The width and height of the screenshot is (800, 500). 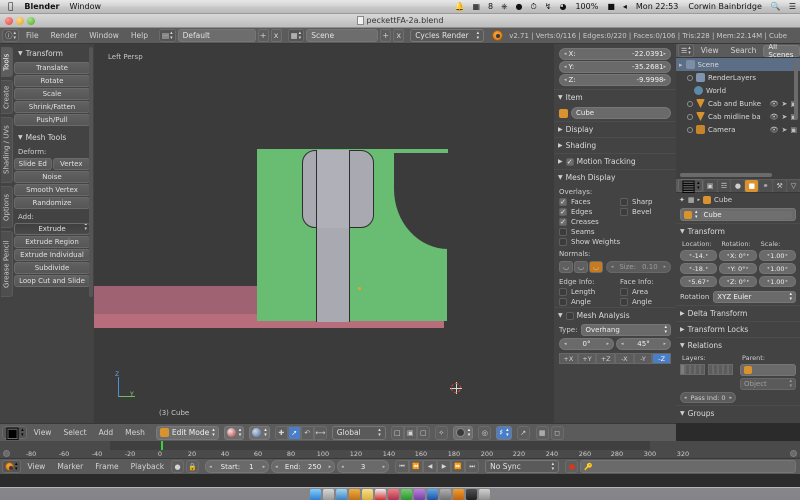 What do you see at coordinates (710, 185) in the screenshot?
I see `properties-tab-render: ▣` at bounding box center [710, 185].